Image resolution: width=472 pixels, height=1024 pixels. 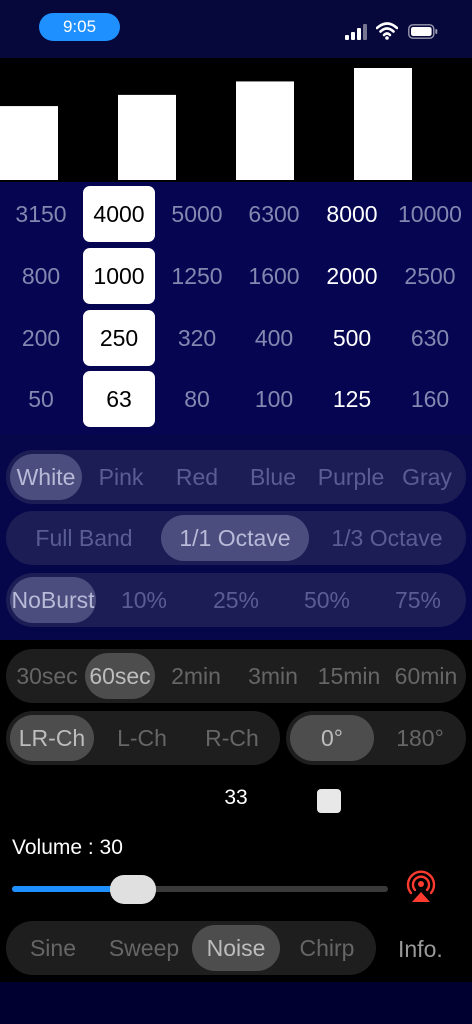 What do you see at coordinates (41, 338) in the screenshot?
I see `frequency-cell: 200` at bounding box center [41, 338].